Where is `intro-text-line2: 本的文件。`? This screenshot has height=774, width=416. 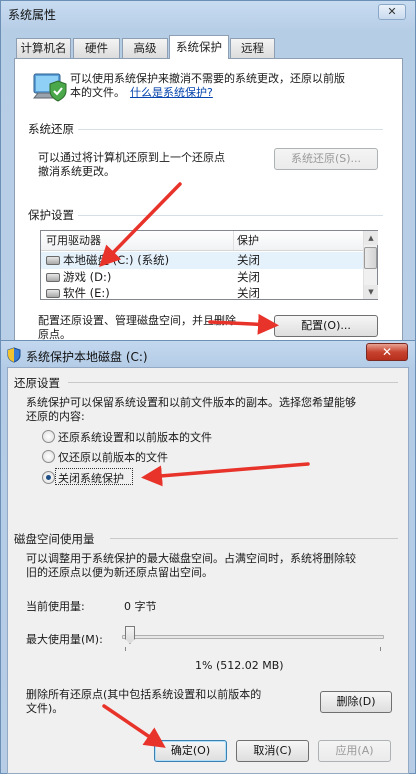 intro-text-line2: 本的文件。 is located at coordinates (97, 92).